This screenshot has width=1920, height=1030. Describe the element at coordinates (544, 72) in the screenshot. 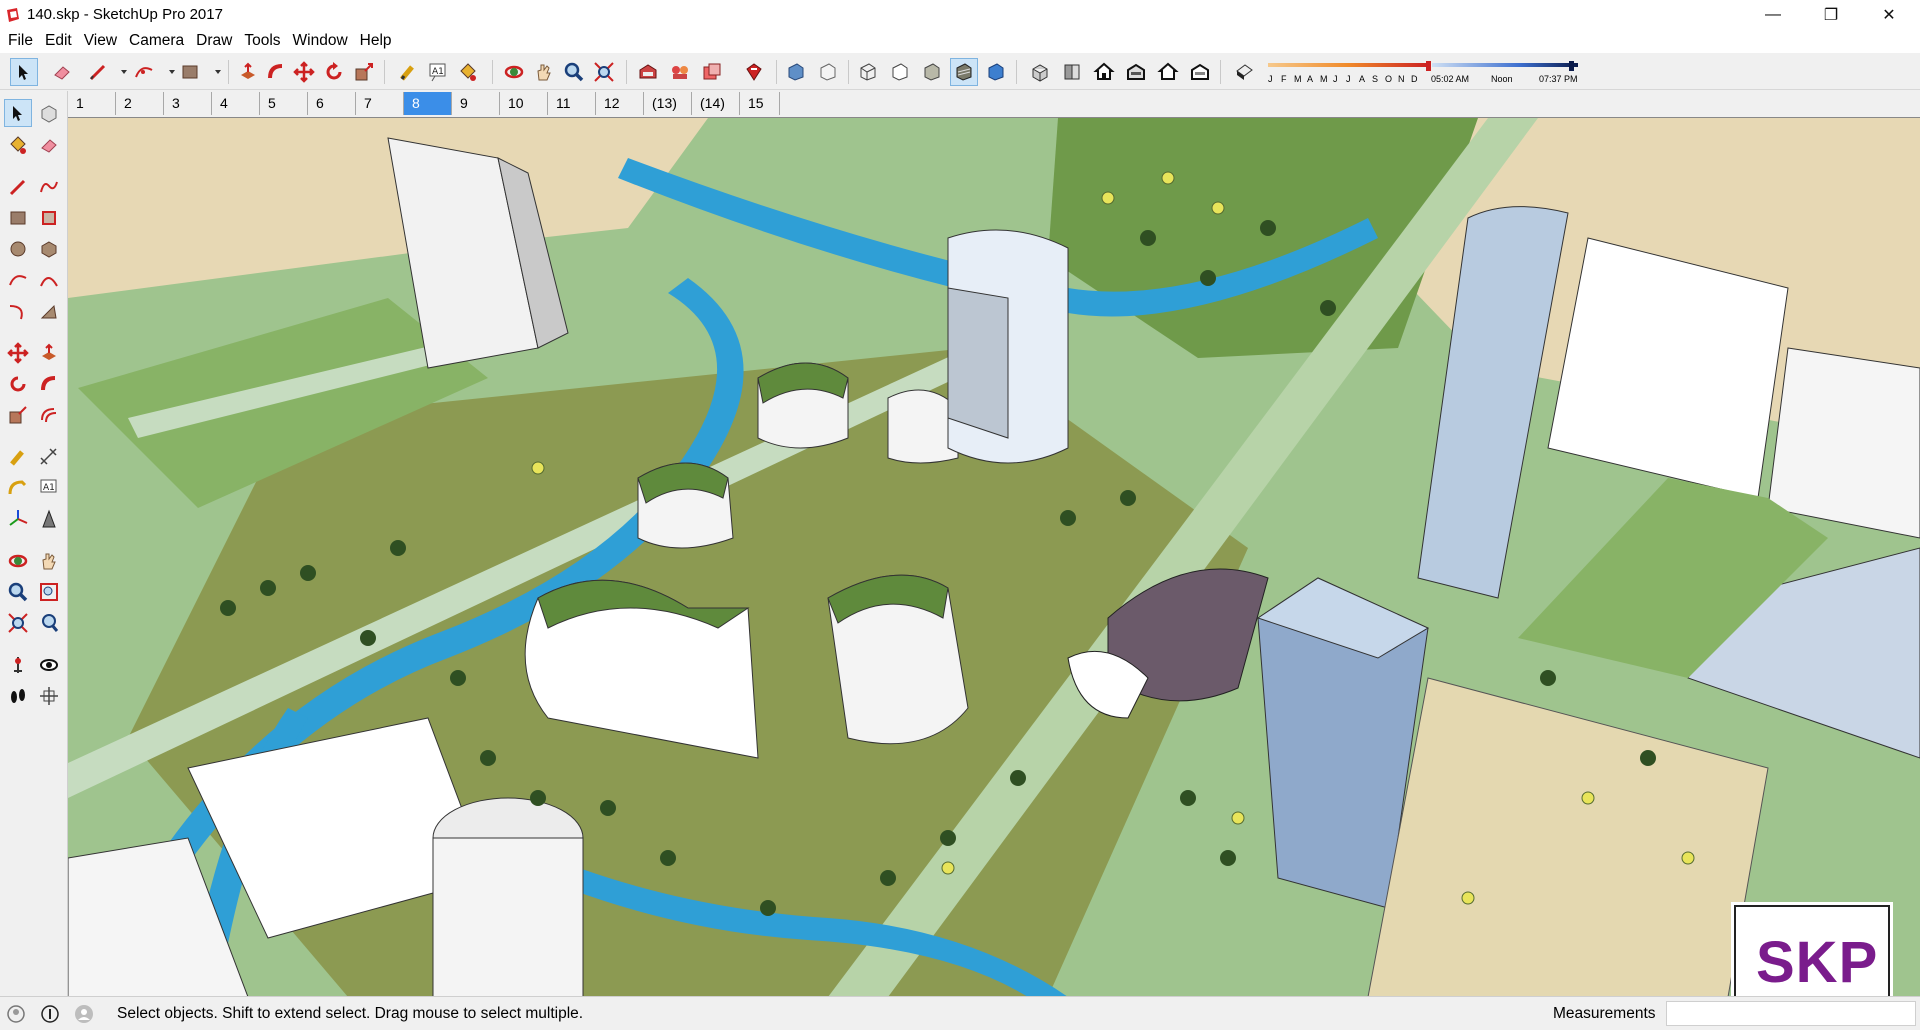

I see `pan-tool-icon` at that location.